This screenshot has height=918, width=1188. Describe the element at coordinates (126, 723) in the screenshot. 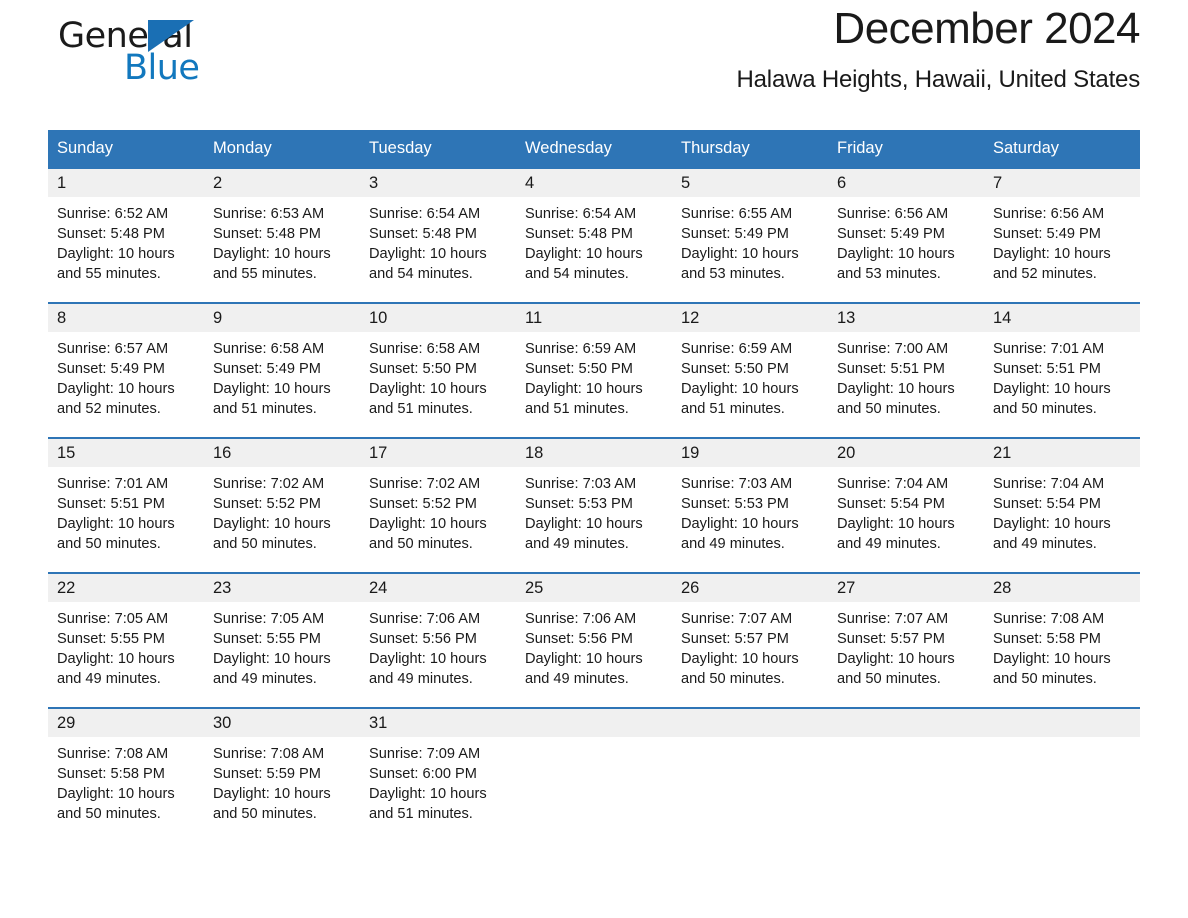

I see `day-number: 29` at that location.